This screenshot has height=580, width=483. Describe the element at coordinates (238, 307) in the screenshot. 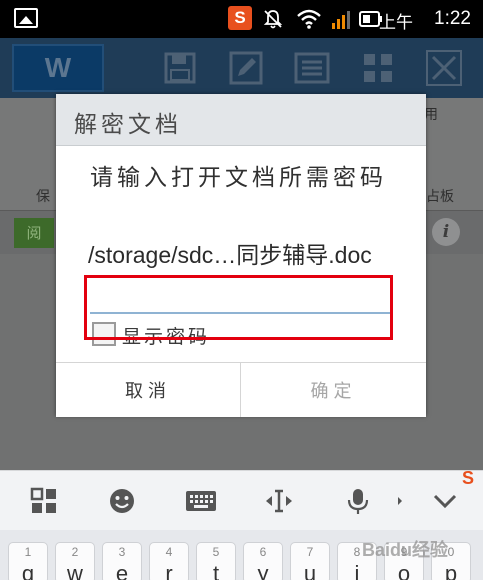

I see `highlight-annotation` at that location.